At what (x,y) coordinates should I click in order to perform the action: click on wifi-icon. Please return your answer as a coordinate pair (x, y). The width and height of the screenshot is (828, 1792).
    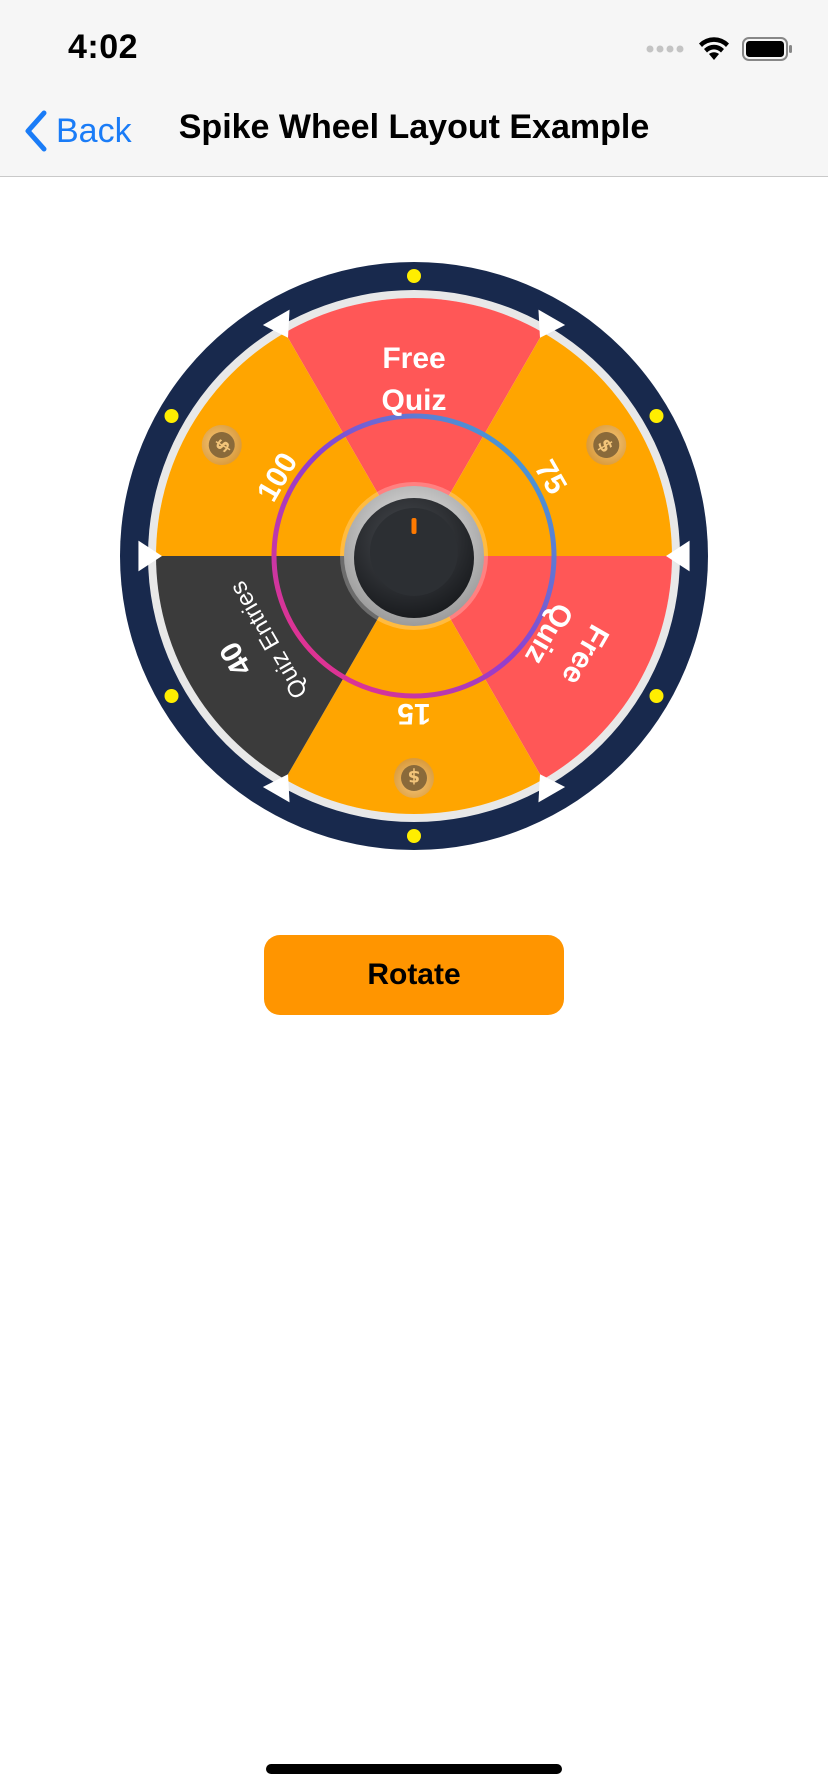
    Looking at the image, I should click on (714, 48).